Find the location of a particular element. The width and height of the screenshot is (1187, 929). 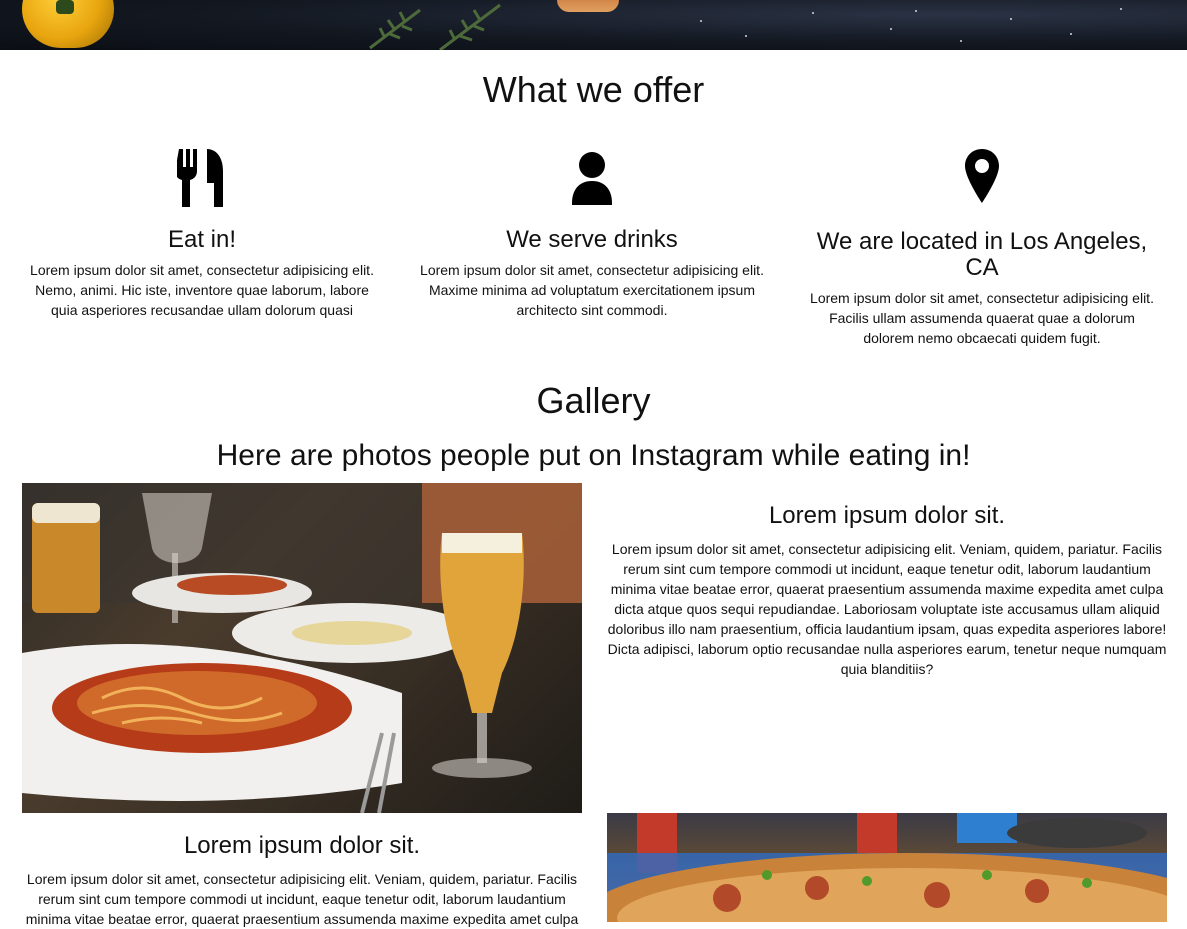

pizza-photo-art is located at coordinates (887, 867).